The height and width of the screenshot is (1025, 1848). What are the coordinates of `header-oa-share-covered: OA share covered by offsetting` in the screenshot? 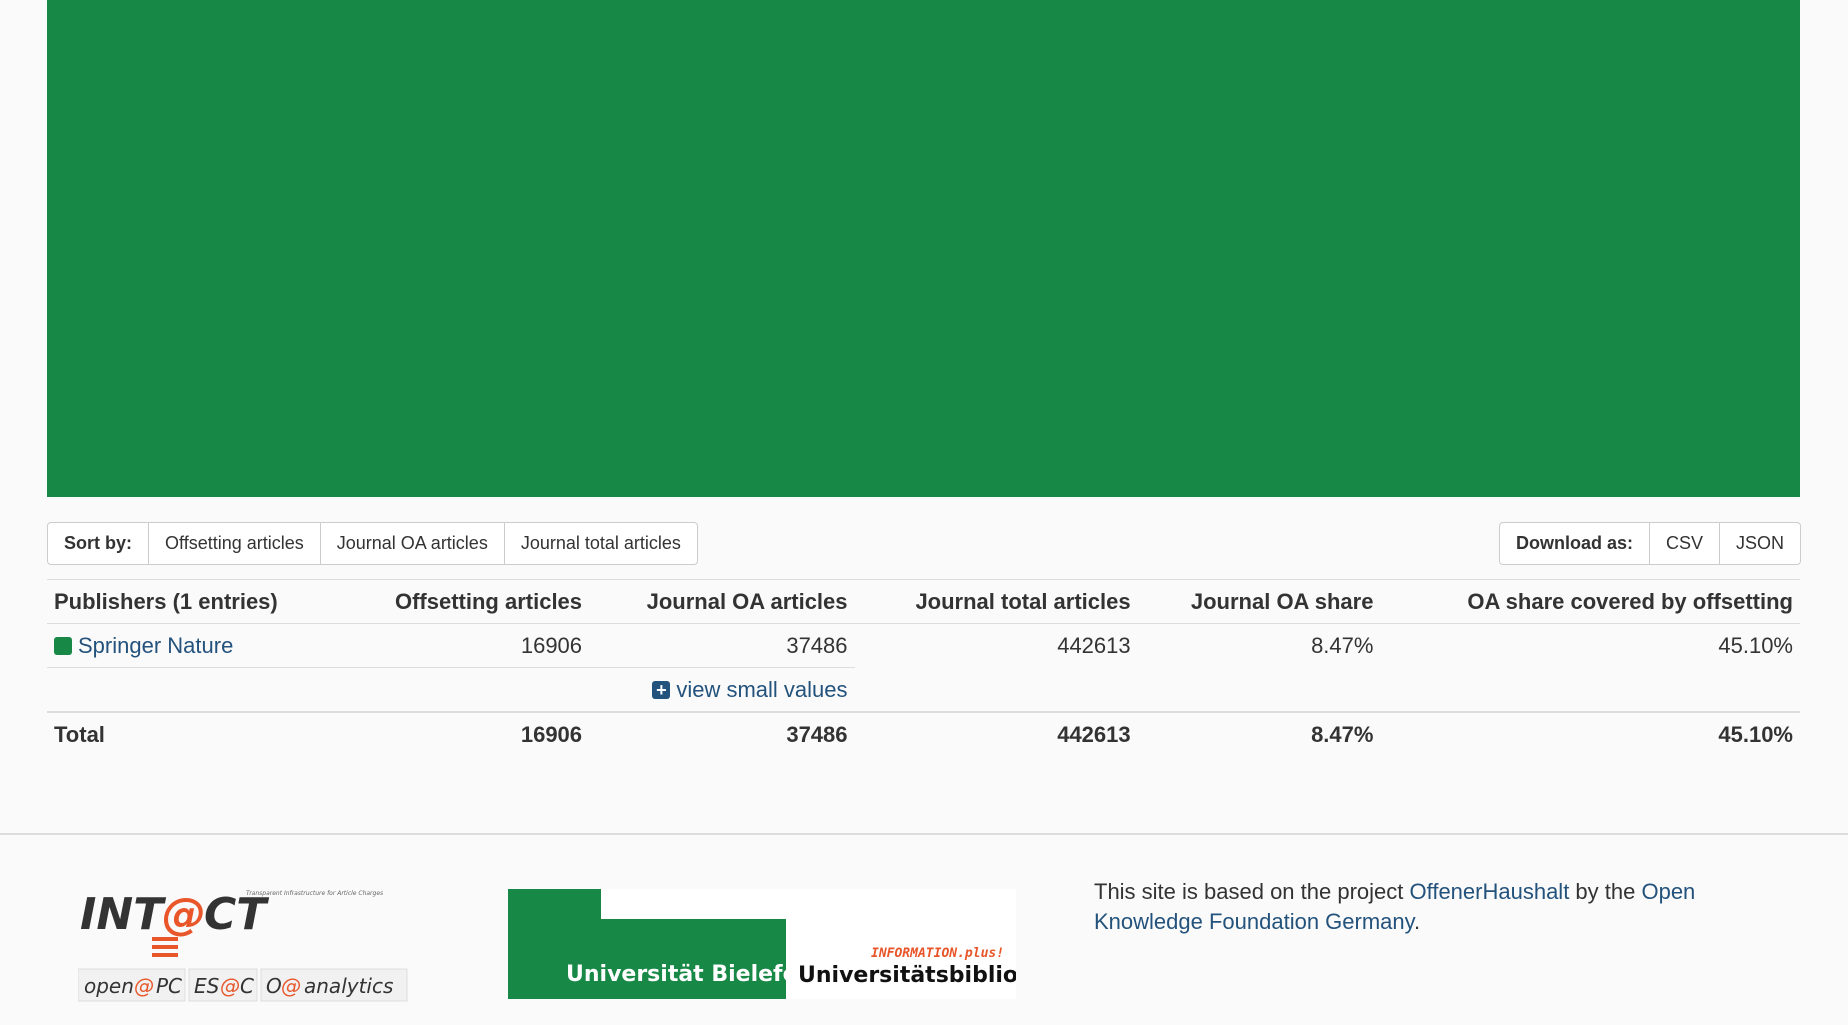 It's located at (1590, 601).